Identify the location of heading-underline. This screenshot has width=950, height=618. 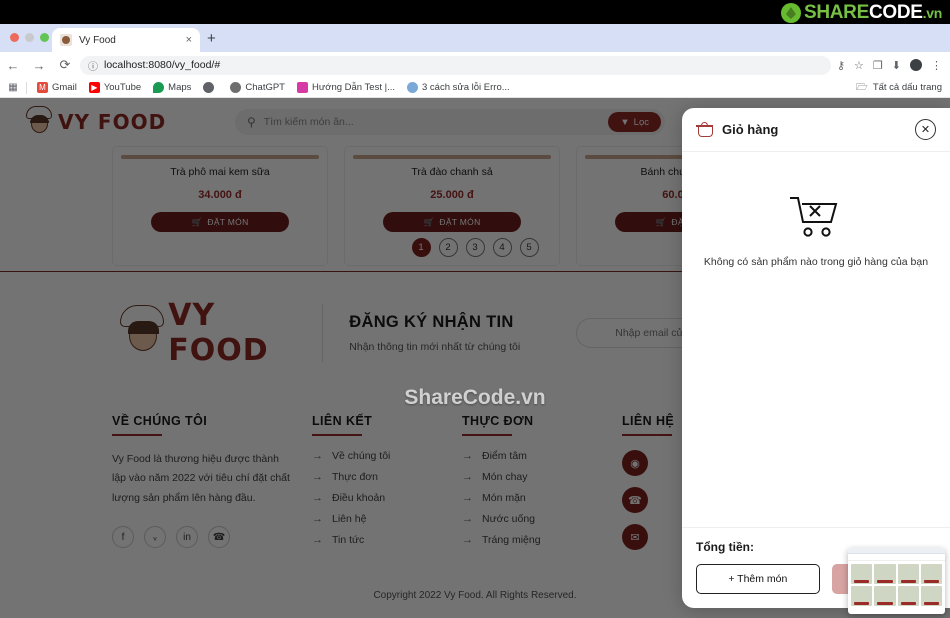
(337, 435).